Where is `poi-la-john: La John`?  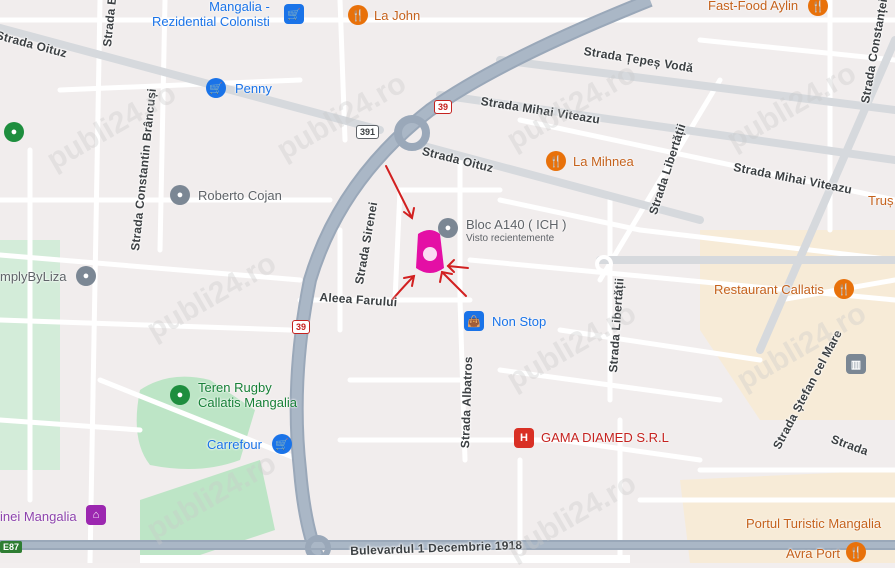
poi-la-john: La John is located at coordinates (397, 15).